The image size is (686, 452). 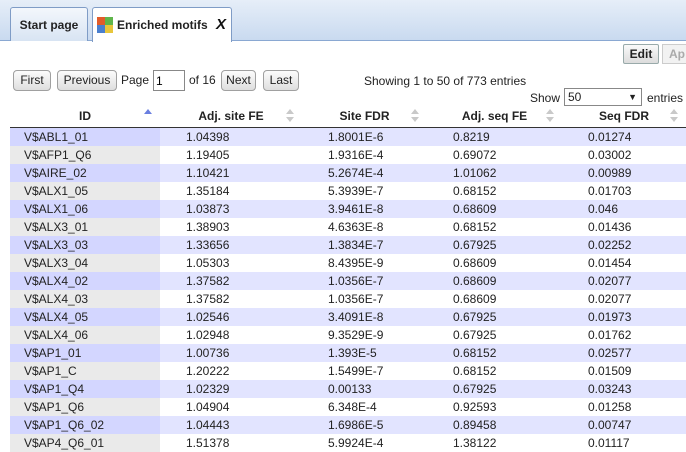 What do you see at coordinates (624, 316) in the screenshot?
I see `table-cell: 0.01973` at bounding box center [624, 316].